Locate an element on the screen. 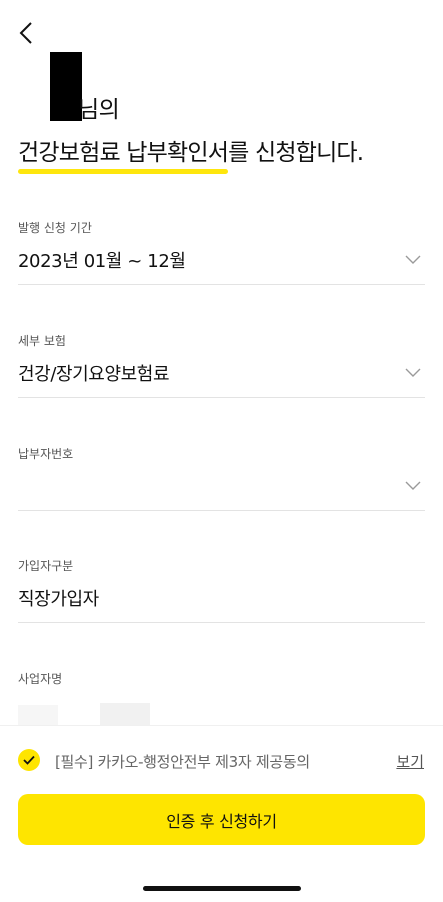 The height and width of the screenshot is (902, 443). chevron-left-icon is located at coordinates (25, 33).